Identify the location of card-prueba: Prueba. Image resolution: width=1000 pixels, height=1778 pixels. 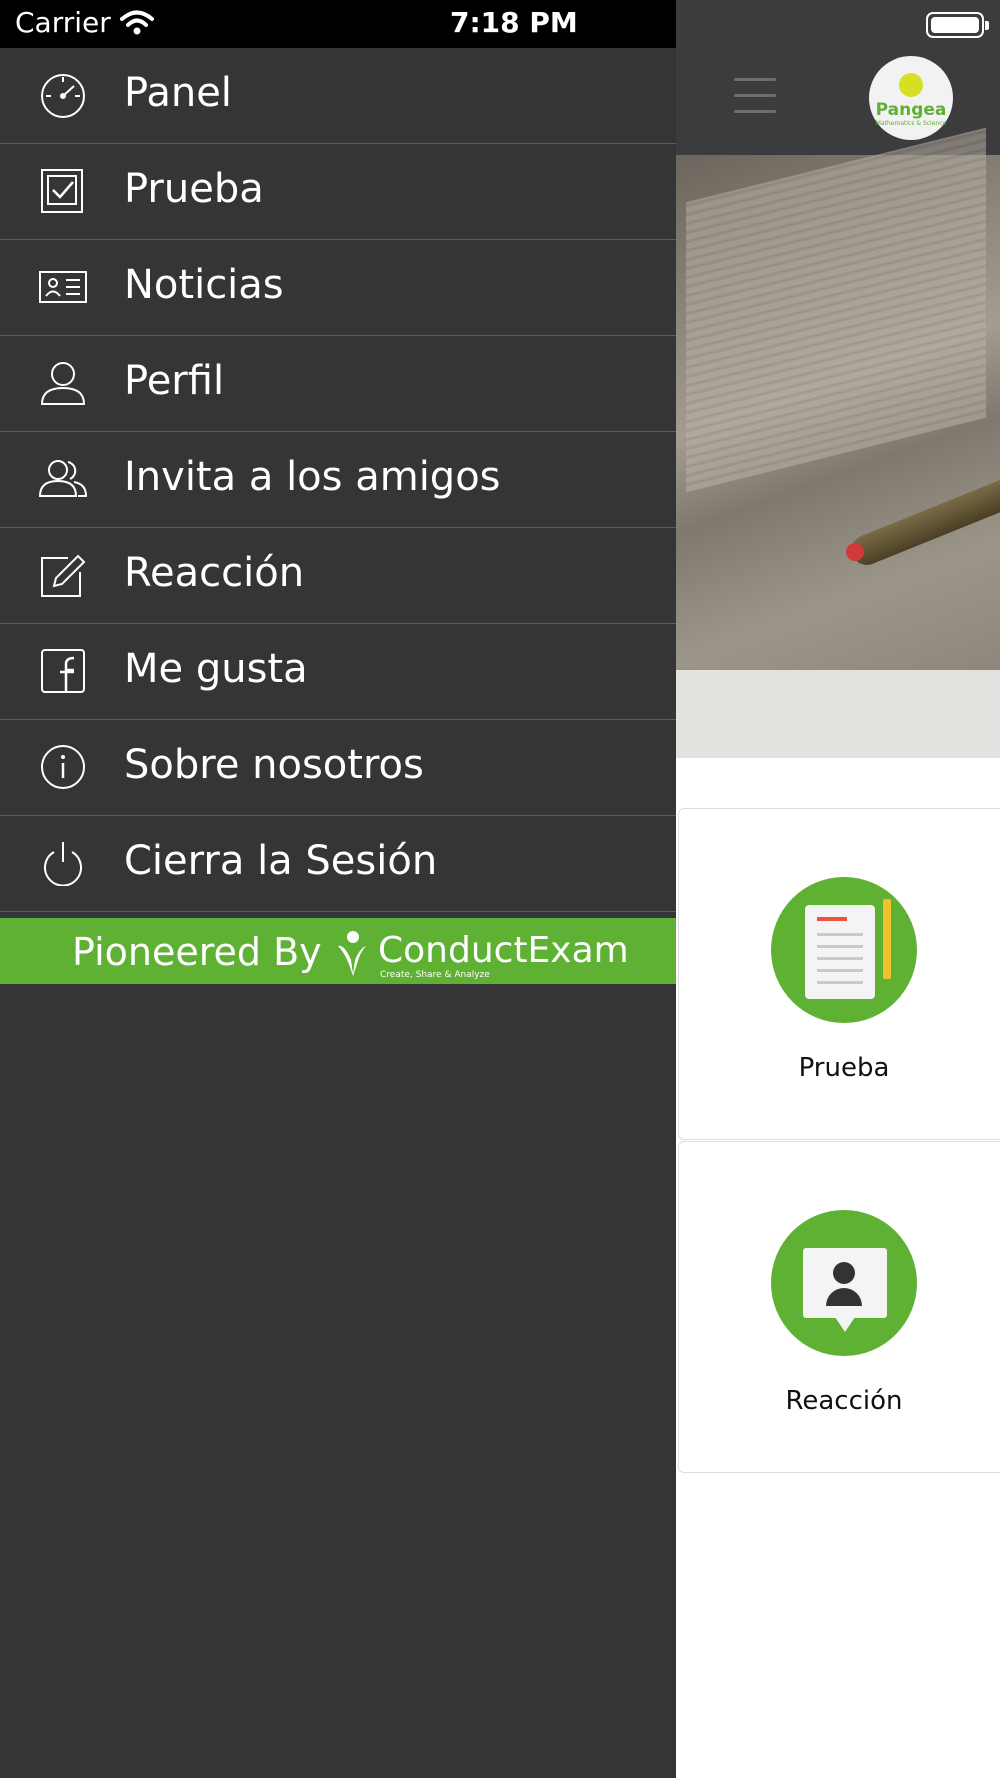
(839, 974).